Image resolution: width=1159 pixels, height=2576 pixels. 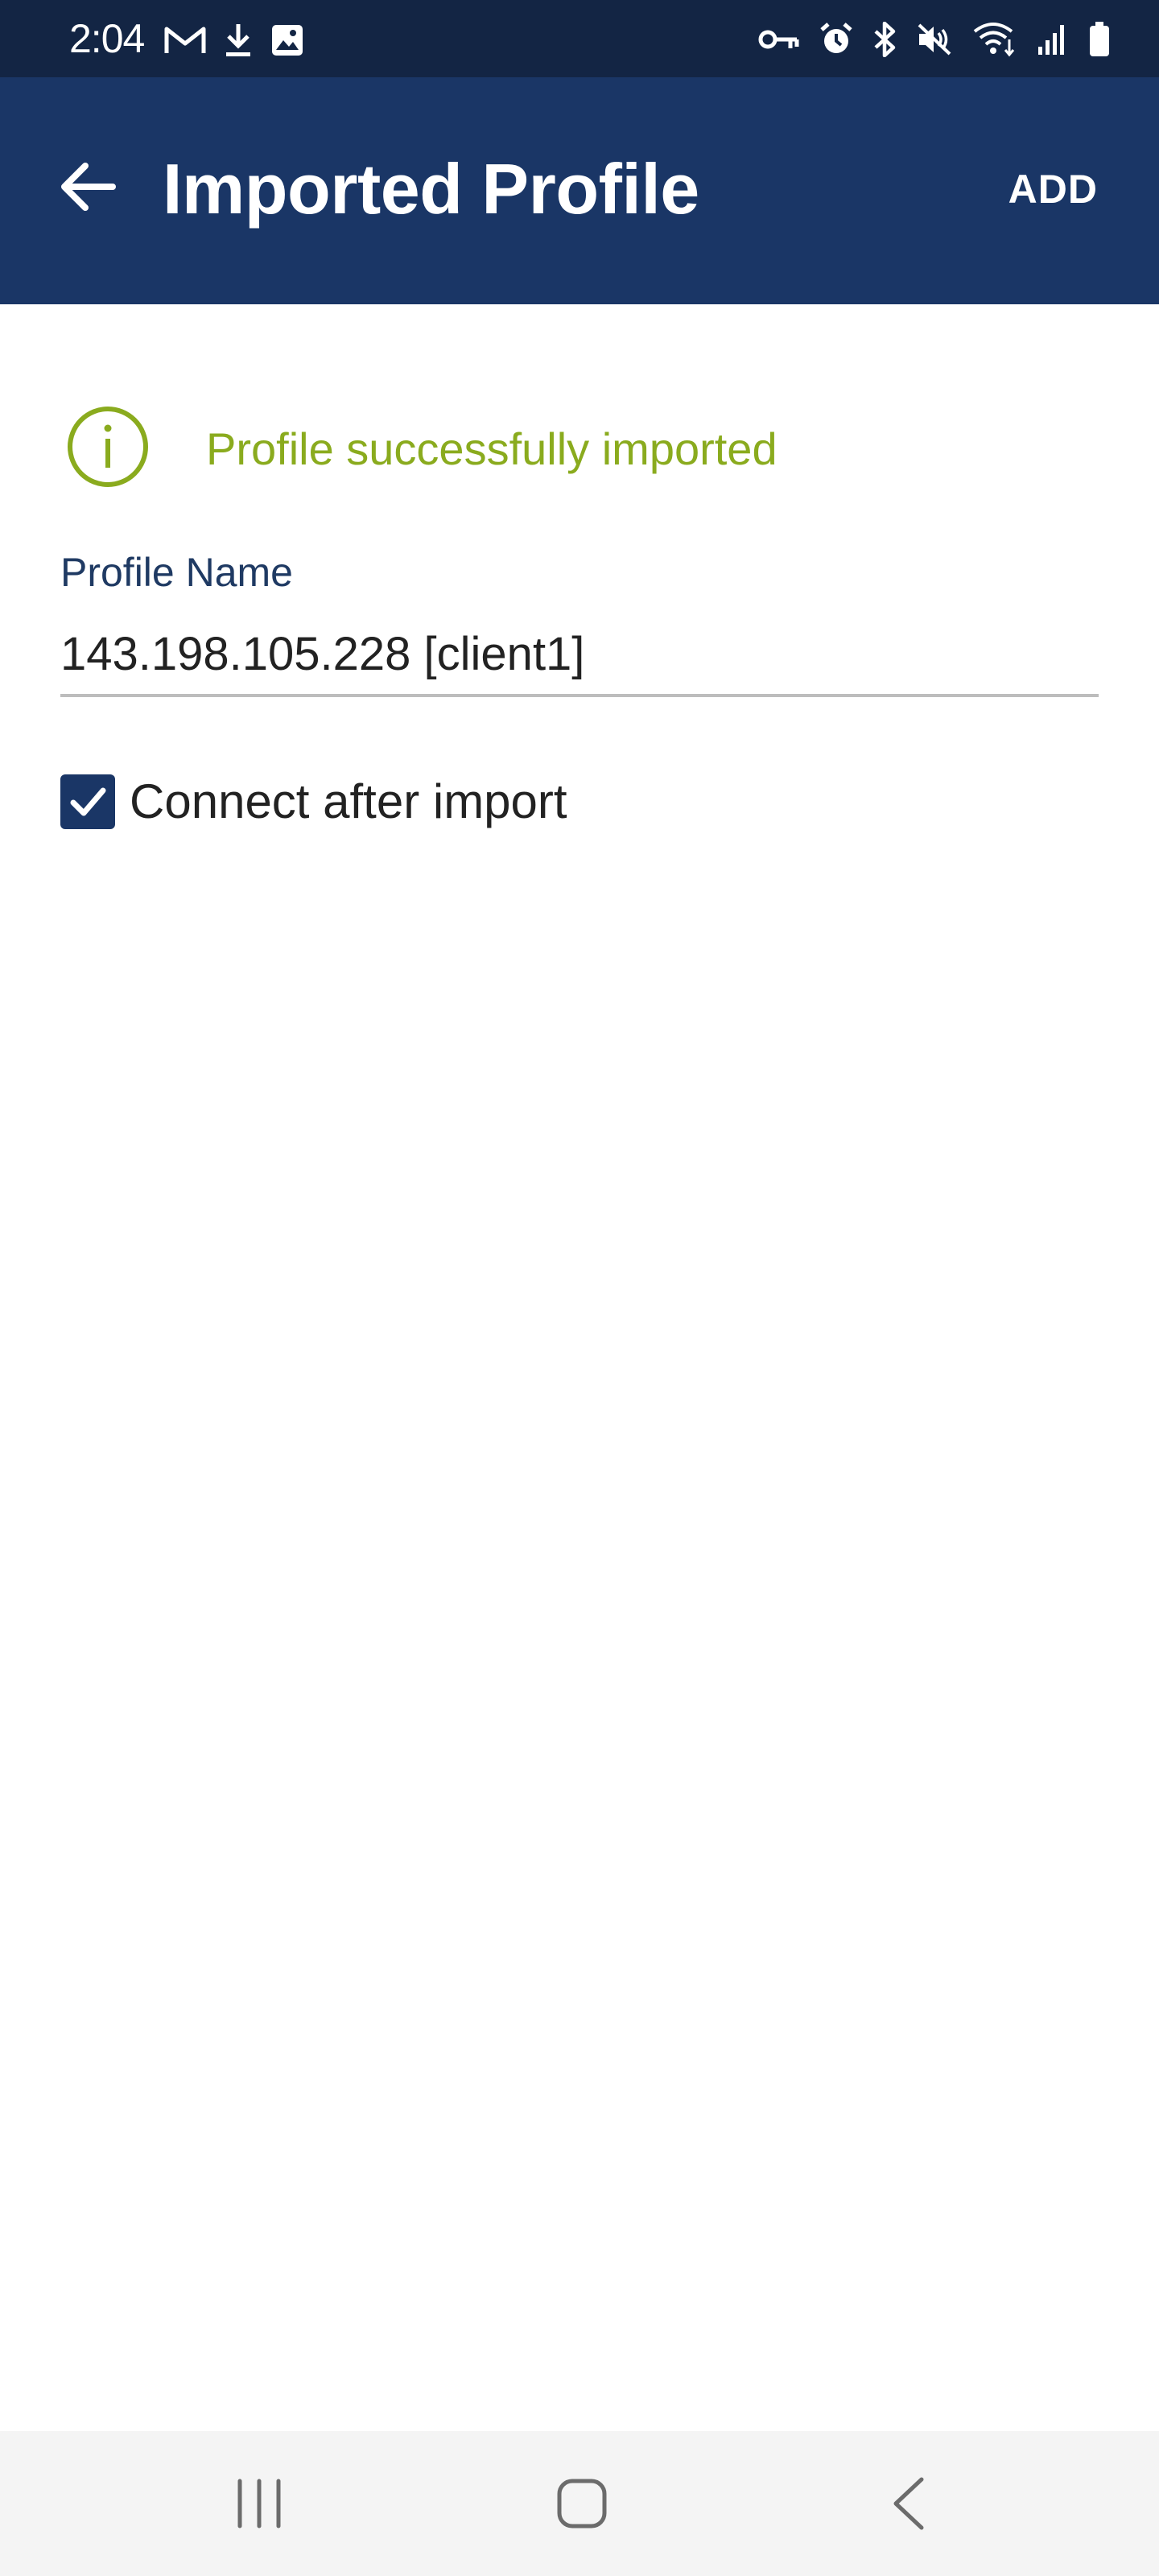 I want to click on status-right-icons, so click(x=934, y=39).